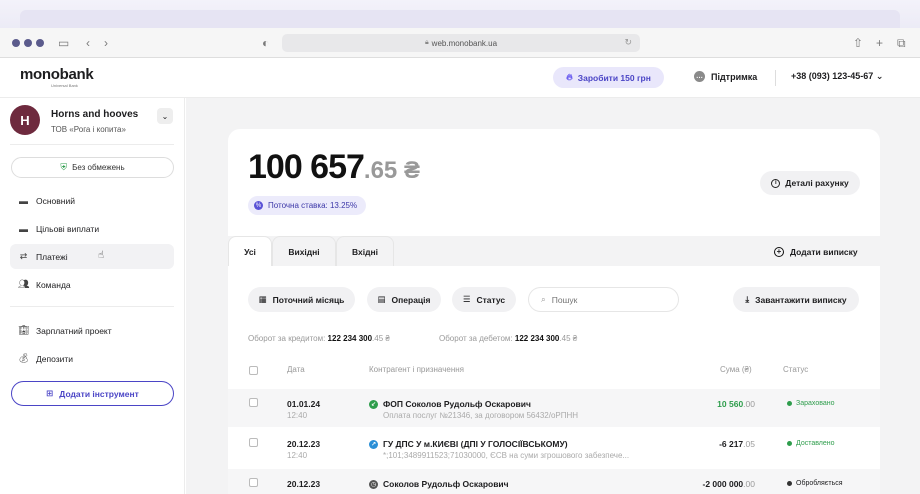  I want to click on credit-turnover-cents: .45 ₴, so click(381, 338).